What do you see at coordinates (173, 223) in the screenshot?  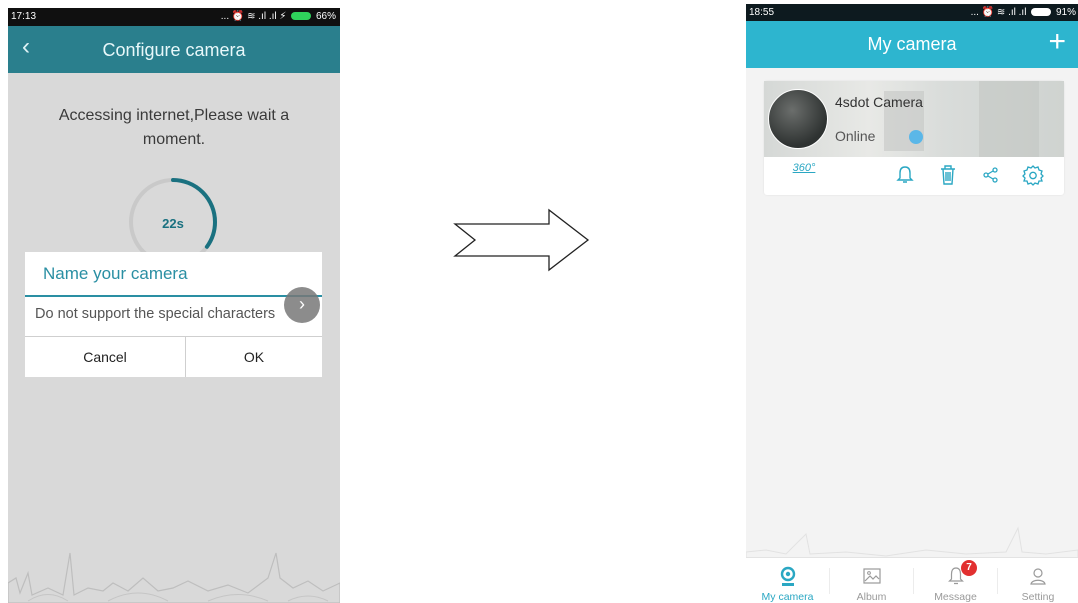 I see `countdown-text: 22s` at bounding box center [173, 223].